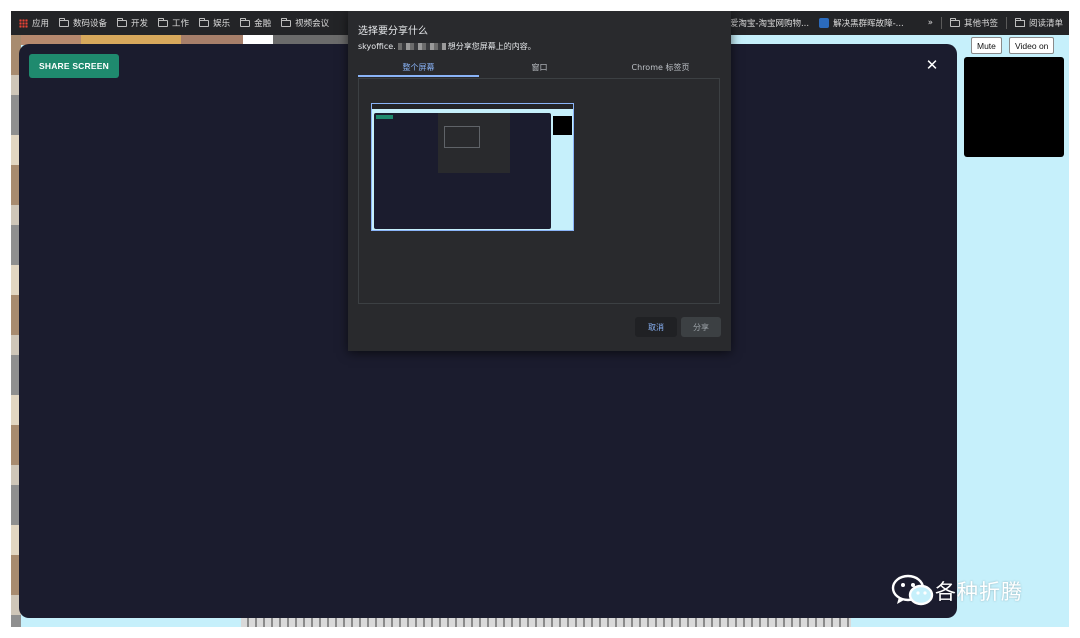  Describe the element at coordinates (41, 24) in the screenshot. I see `bookmark-label: 应用` at that location.